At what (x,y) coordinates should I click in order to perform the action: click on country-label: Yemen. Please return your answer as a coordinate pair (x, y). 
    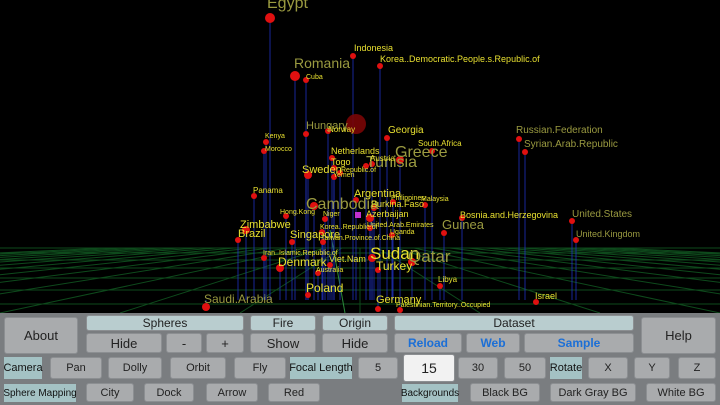
    Looking at the image, I should click on (344, 175).